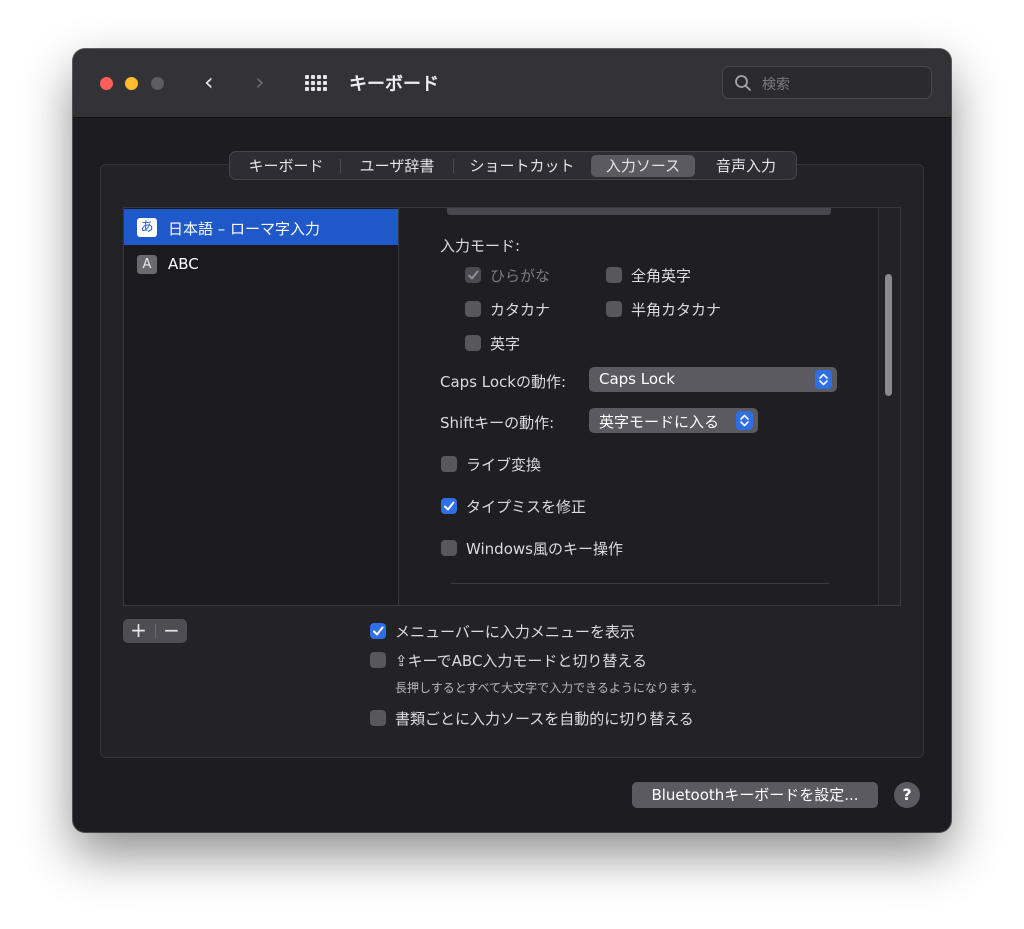 The height and width of the screenshot is (929, 1024). What do you see at coordinates (827, 82) in the screenshot?
I see `search-field: 検索` at bounding box center [827, 82].